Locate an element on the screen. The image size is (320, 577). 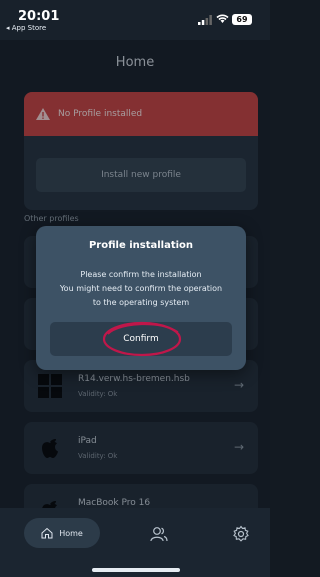
red-circle-annotation is located at coordinates (142, 339).